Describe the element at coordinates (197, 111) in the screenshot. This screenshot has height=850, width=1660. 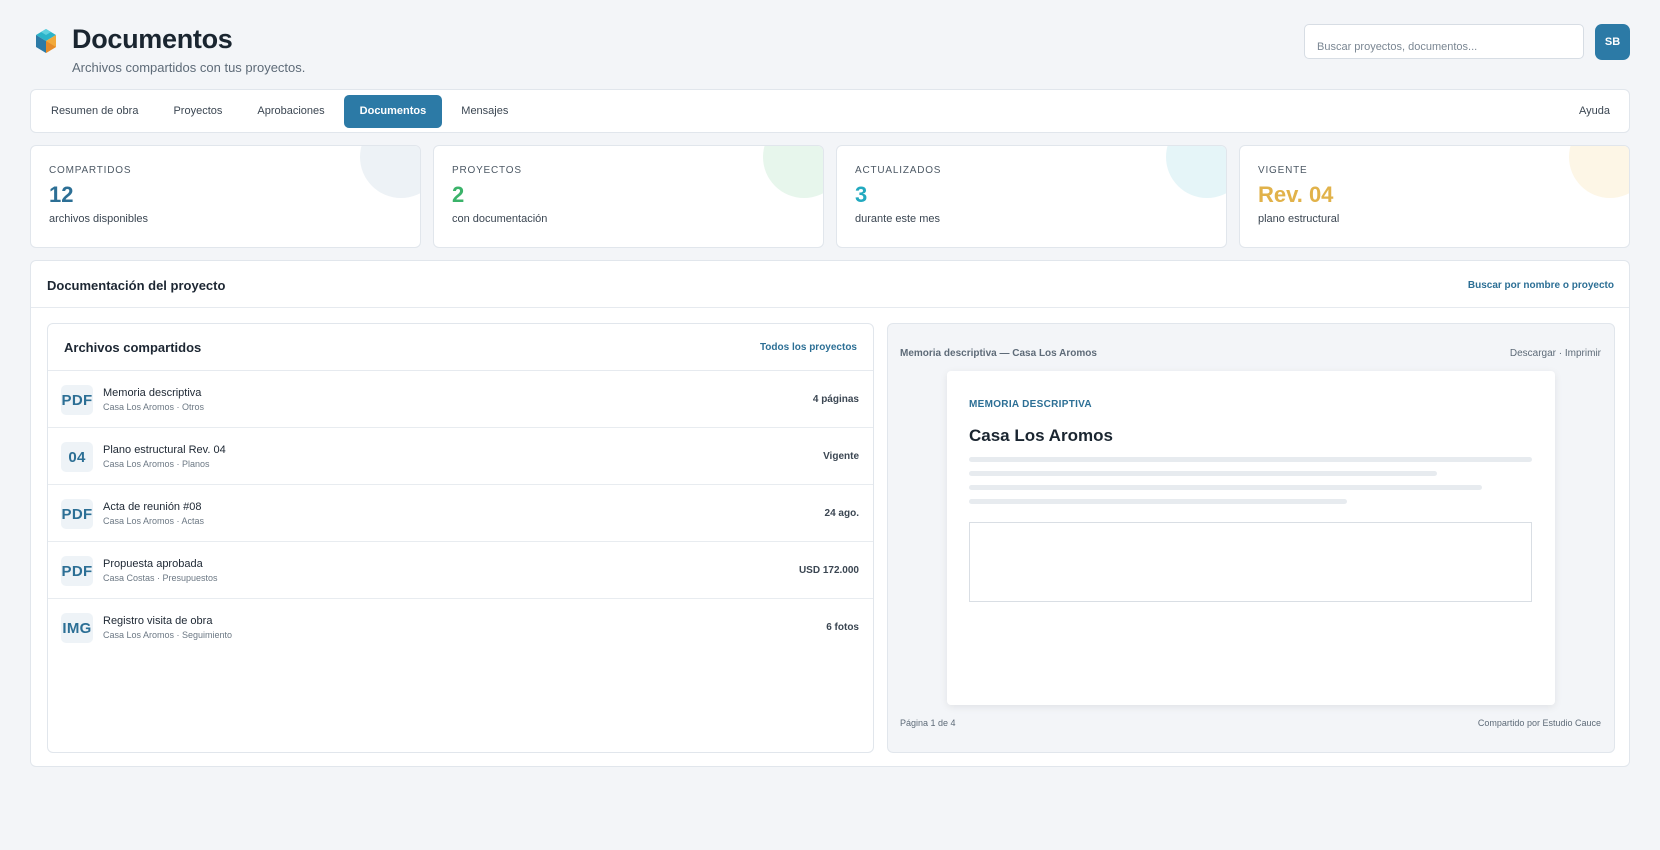
I see `tab-proyectos: Proyectos` at that location.